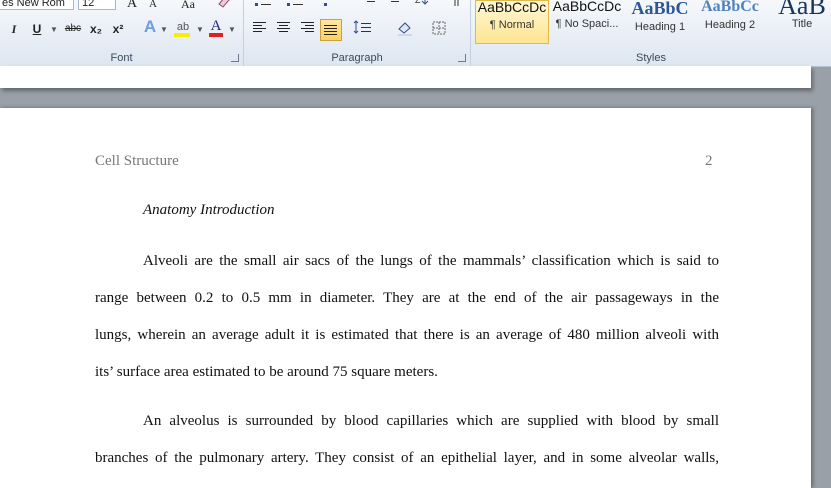 This screenshot has width=831, height=488. I want to click on page-number: 2, so click(709, 161).